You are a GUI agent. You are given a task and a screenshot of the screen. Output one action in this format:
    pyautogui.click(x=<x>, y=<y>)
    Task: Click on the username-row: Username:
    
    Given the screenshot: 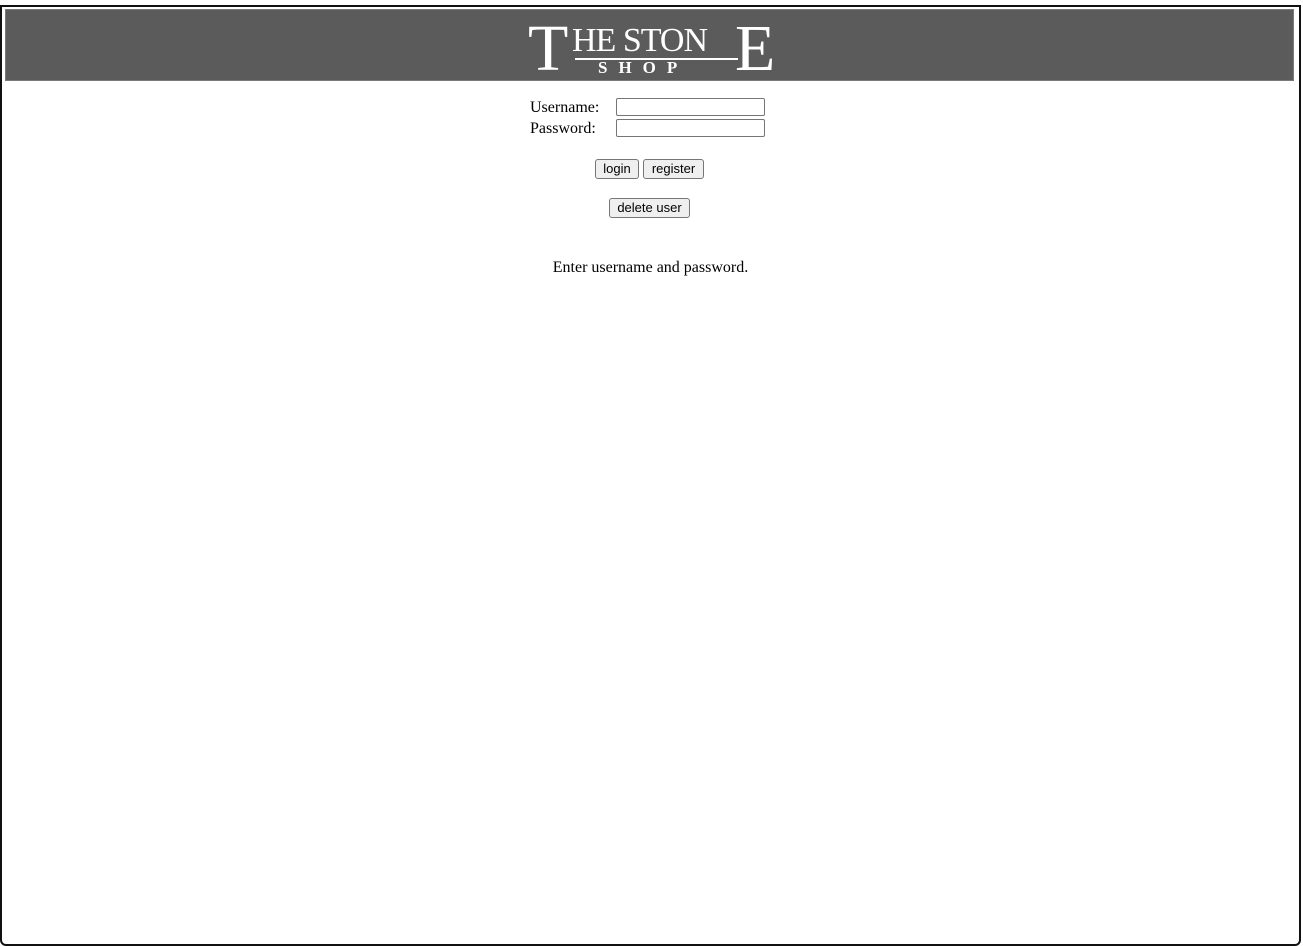 What is the action you would take?
    pyautogui.click(x=660, y=108)
    